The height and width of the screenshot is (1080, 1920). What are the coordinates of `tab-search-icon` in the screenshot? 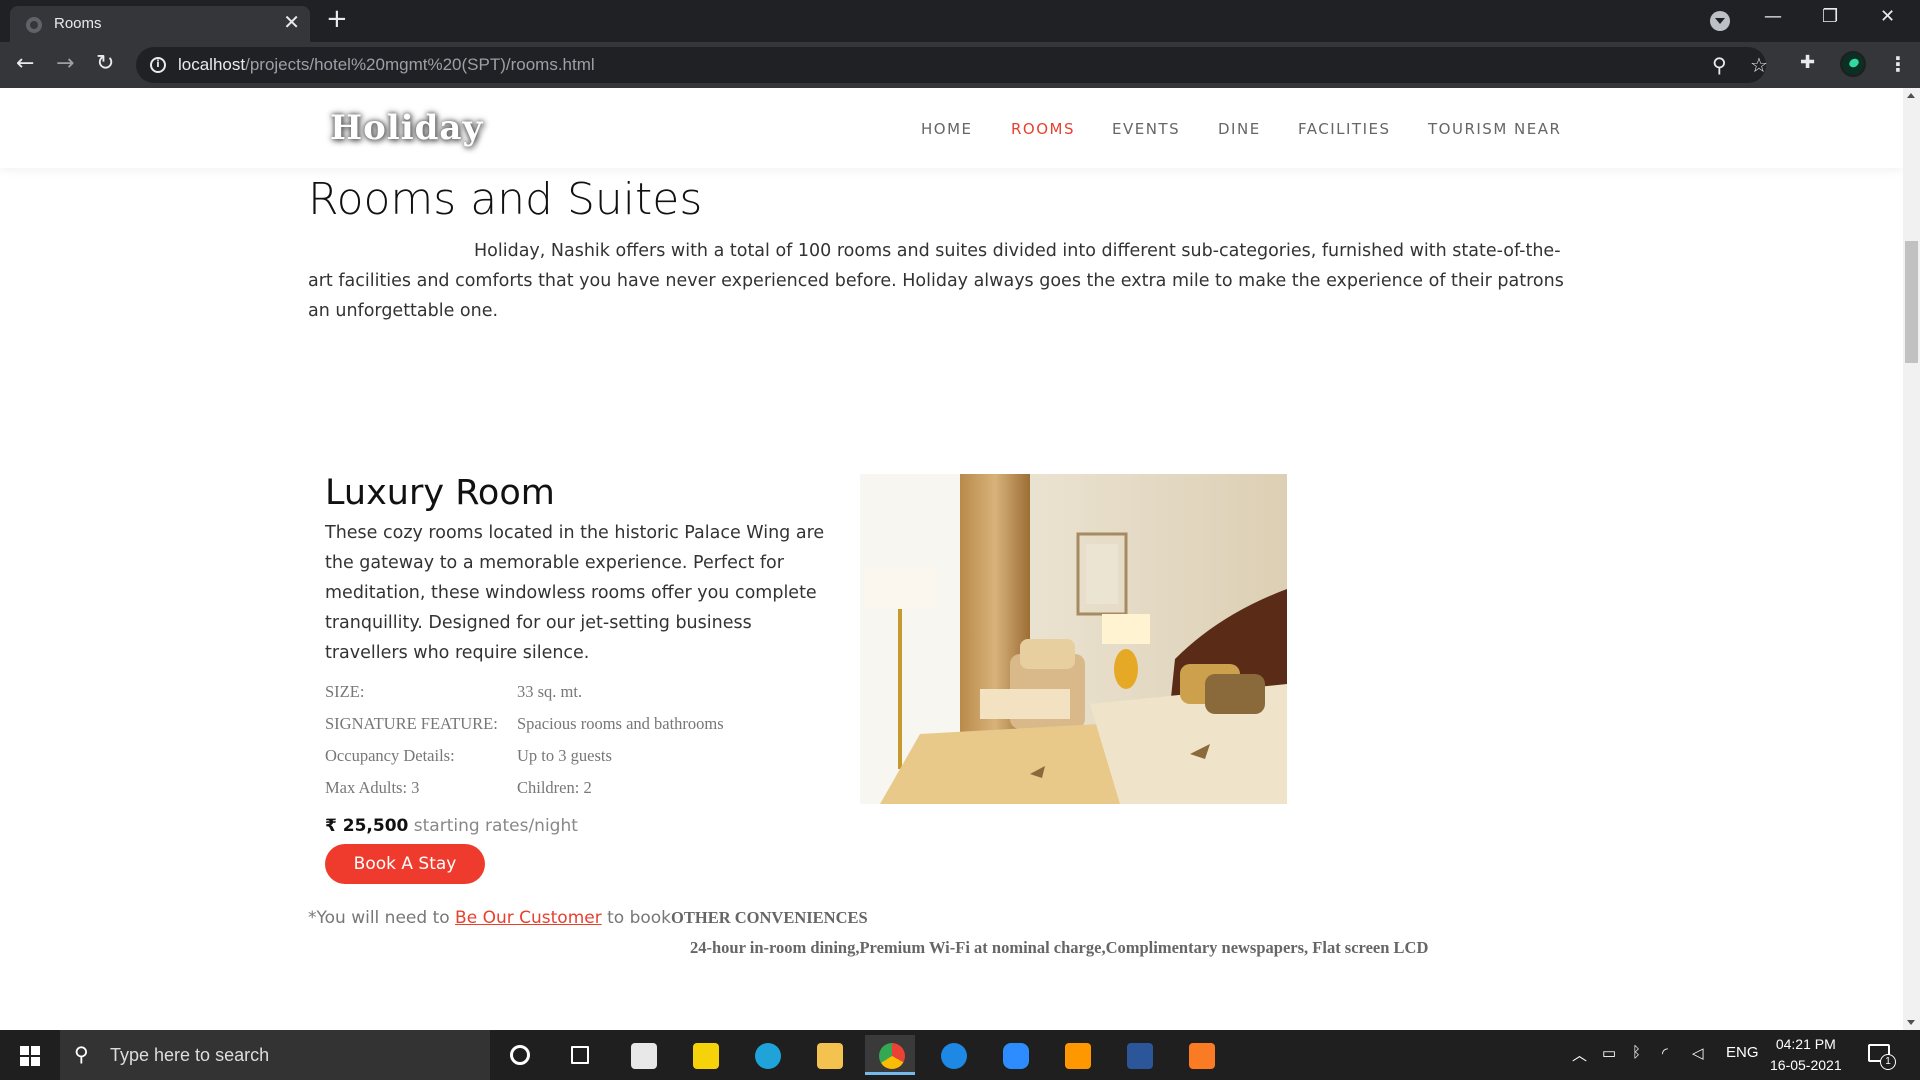 It's located at (1720, 21).